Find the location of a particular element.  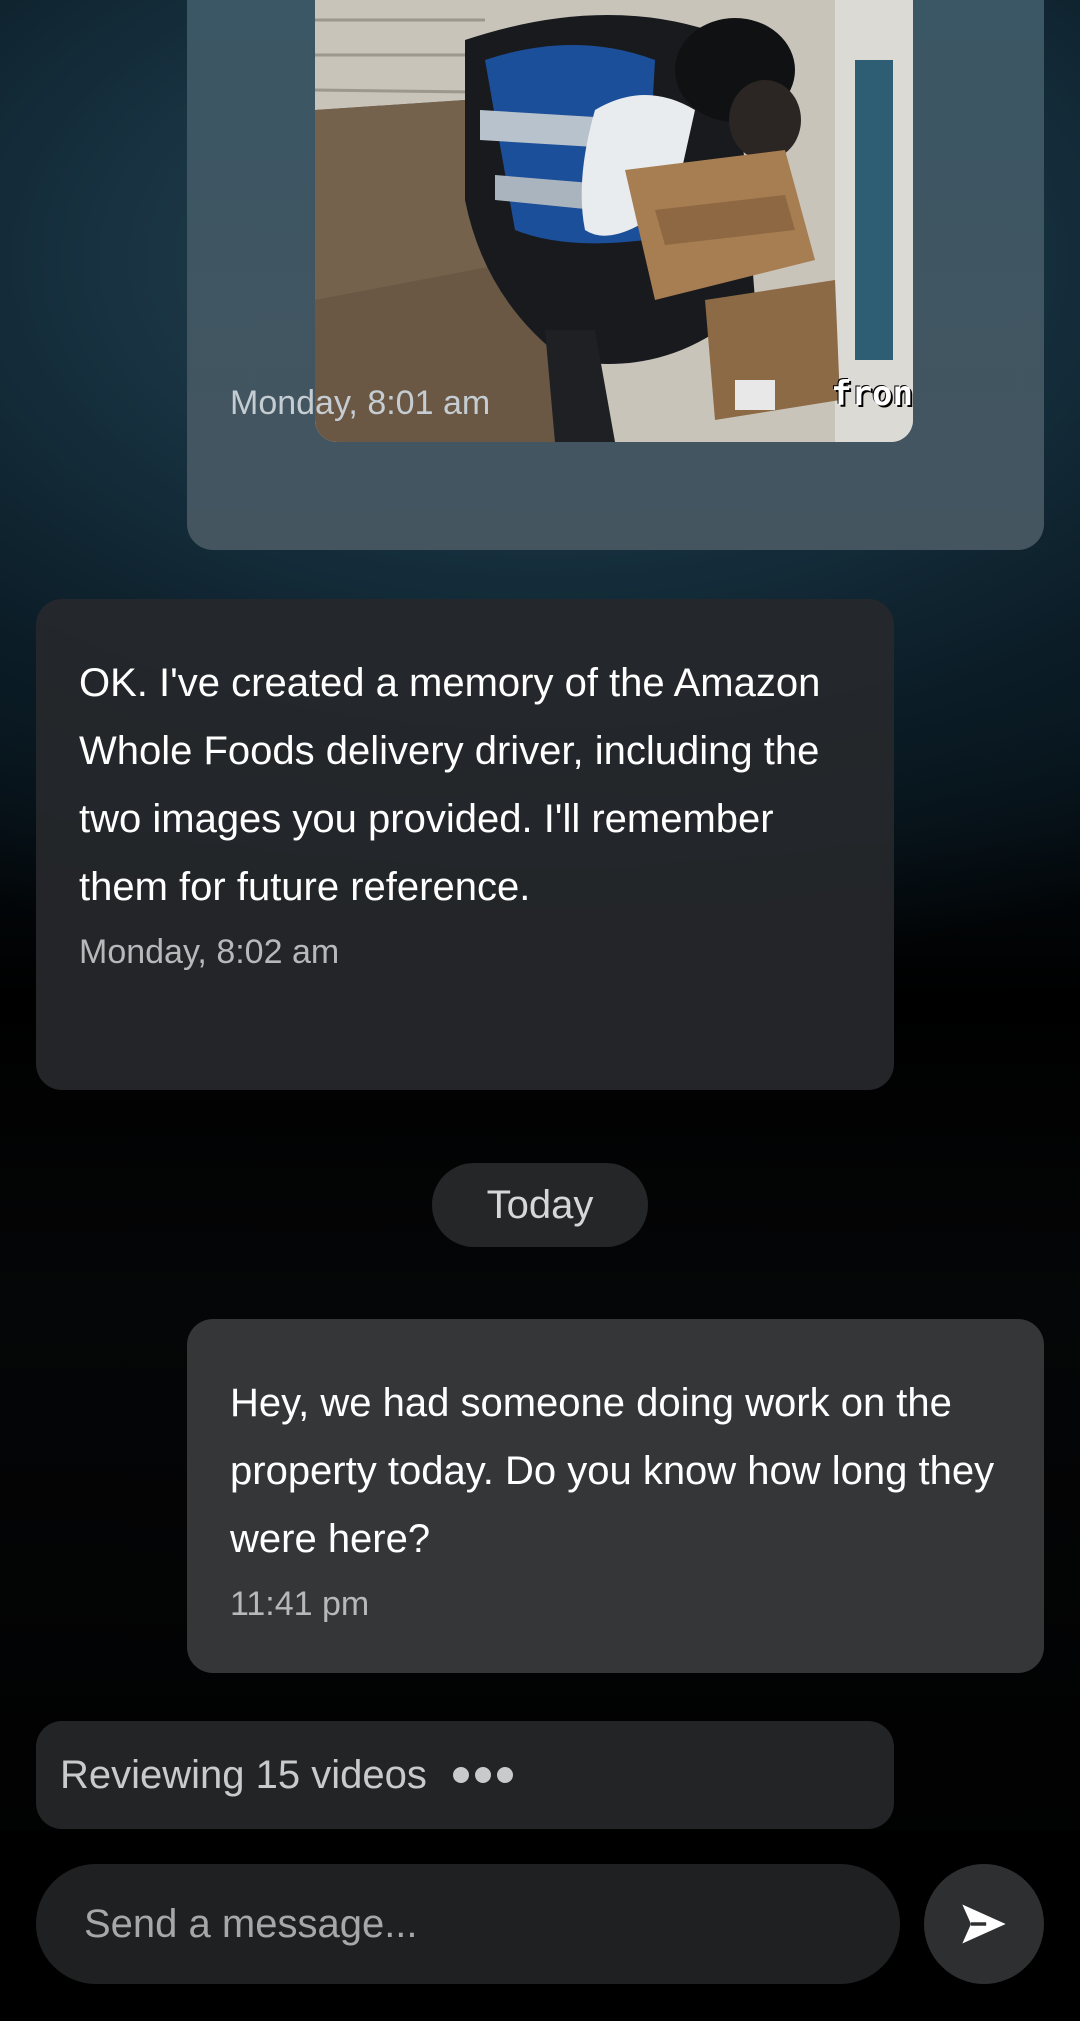

snapshot-illustration is located at coordinates (614, 221).